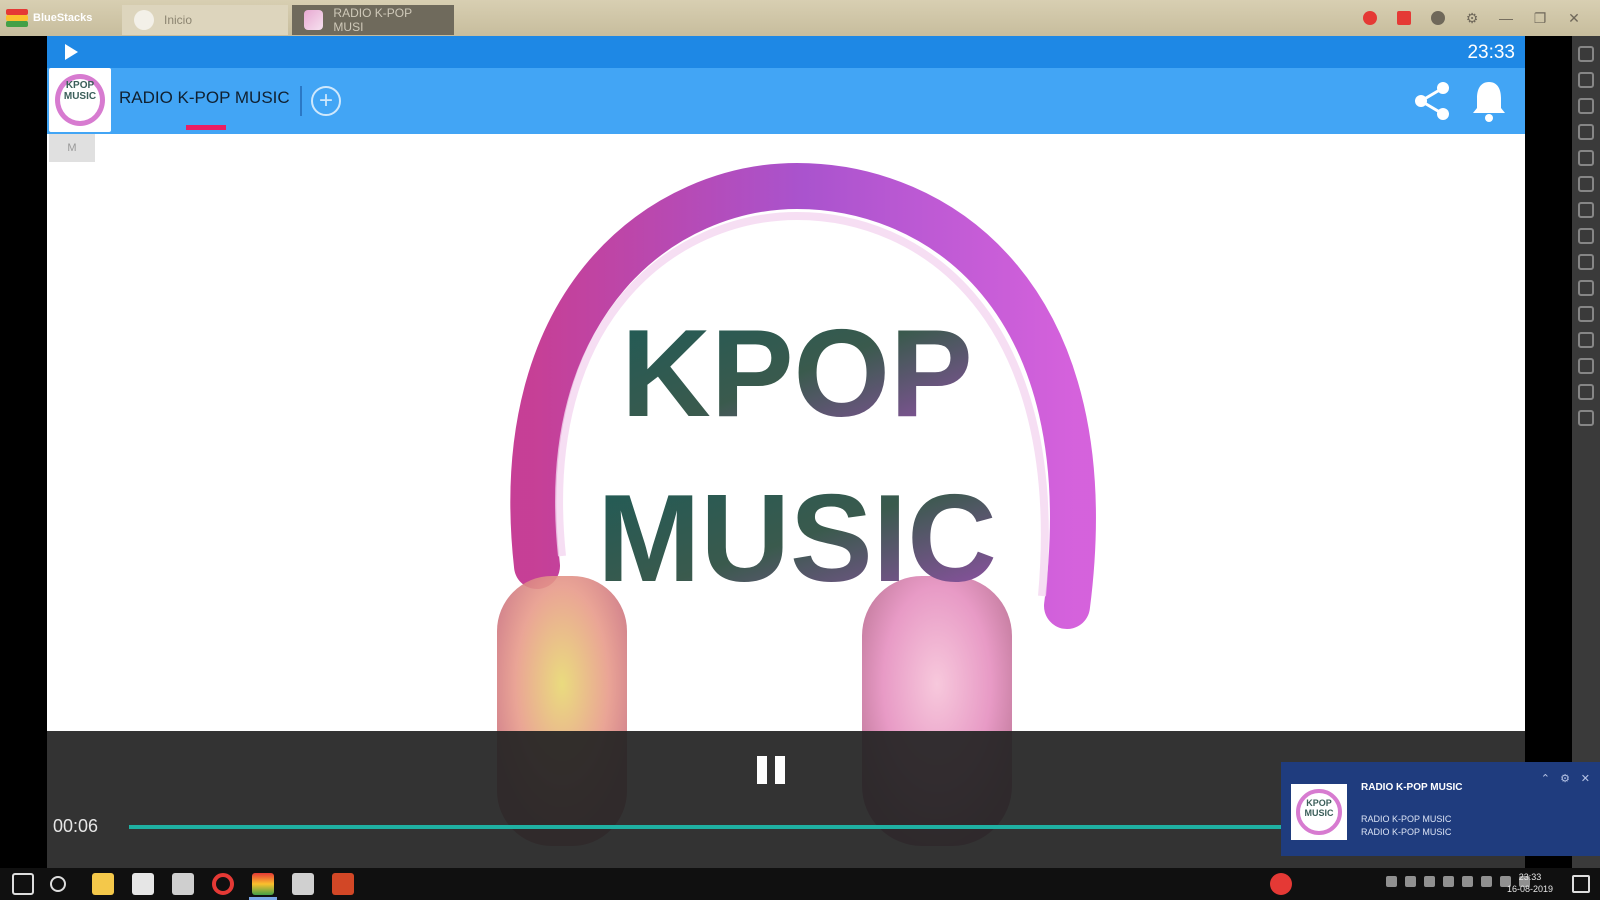  Describe the element at coordinates (1412, 787) in the screenshot. I see `notification-title: RADIO K-POP MUSIC` at that location.